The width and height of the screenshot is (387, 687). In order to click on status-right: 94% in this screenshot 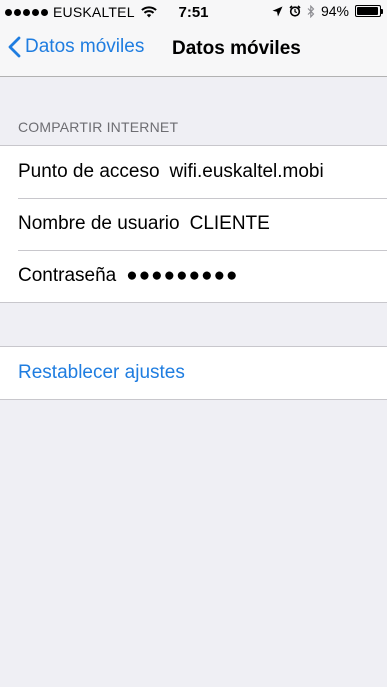, I will do `click(327, 11)`.